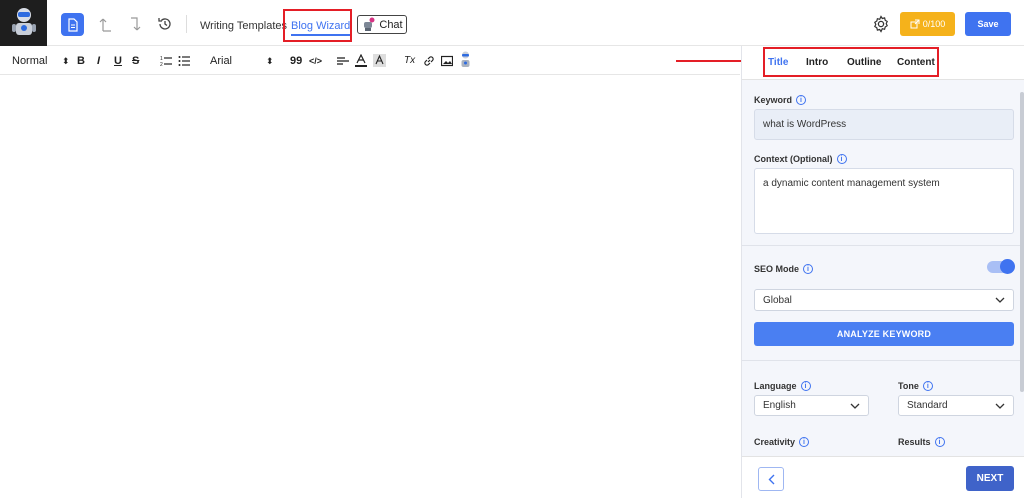  Describe the element at coordinates (811, 405) in the screenshot. I see `language-select: English` at that location.